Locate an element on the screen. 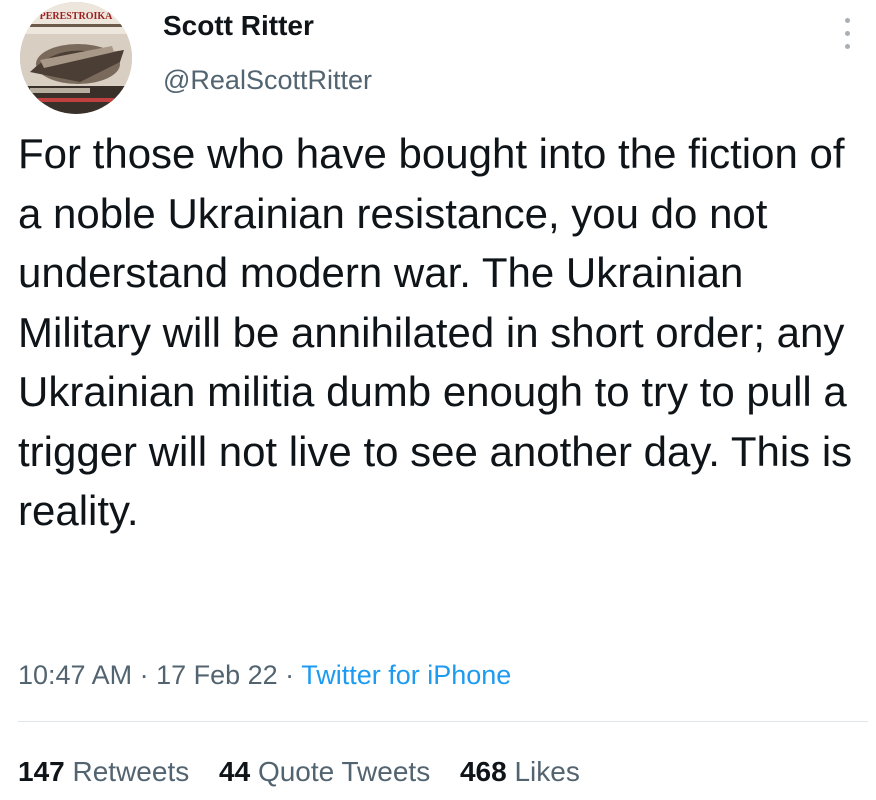 Image resolution: width=876 pixels, height=800 pixels. quote-tweets-stat: 44 Quote Tweets is located at coordinates (324, 772).